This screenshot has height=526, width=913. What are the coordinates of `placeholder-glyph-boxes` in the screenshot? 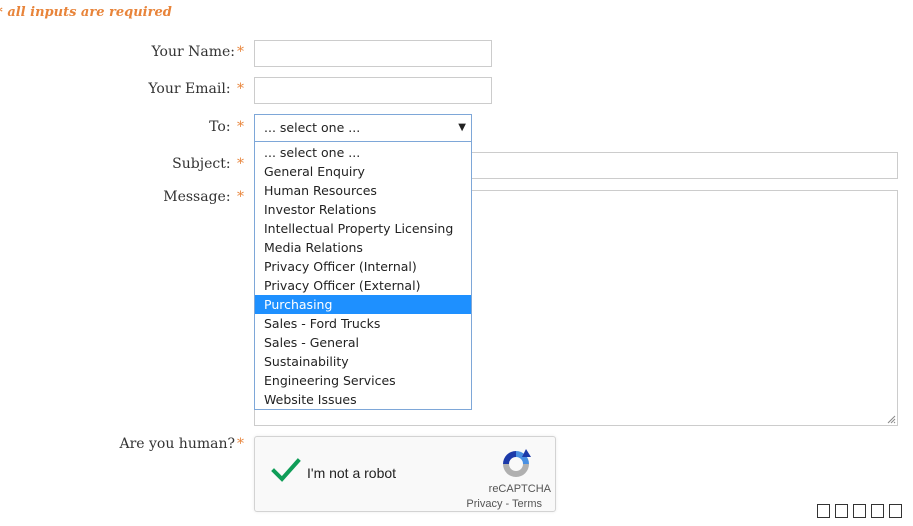 It's located at (859, 511).